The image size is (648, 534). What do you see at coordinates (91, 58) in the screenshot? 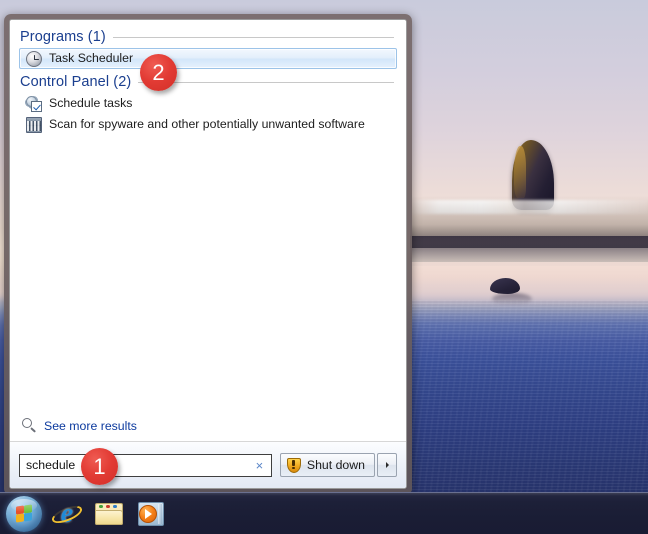
I see `result-label: Task Scheduler` at bounding box center [91, 58].